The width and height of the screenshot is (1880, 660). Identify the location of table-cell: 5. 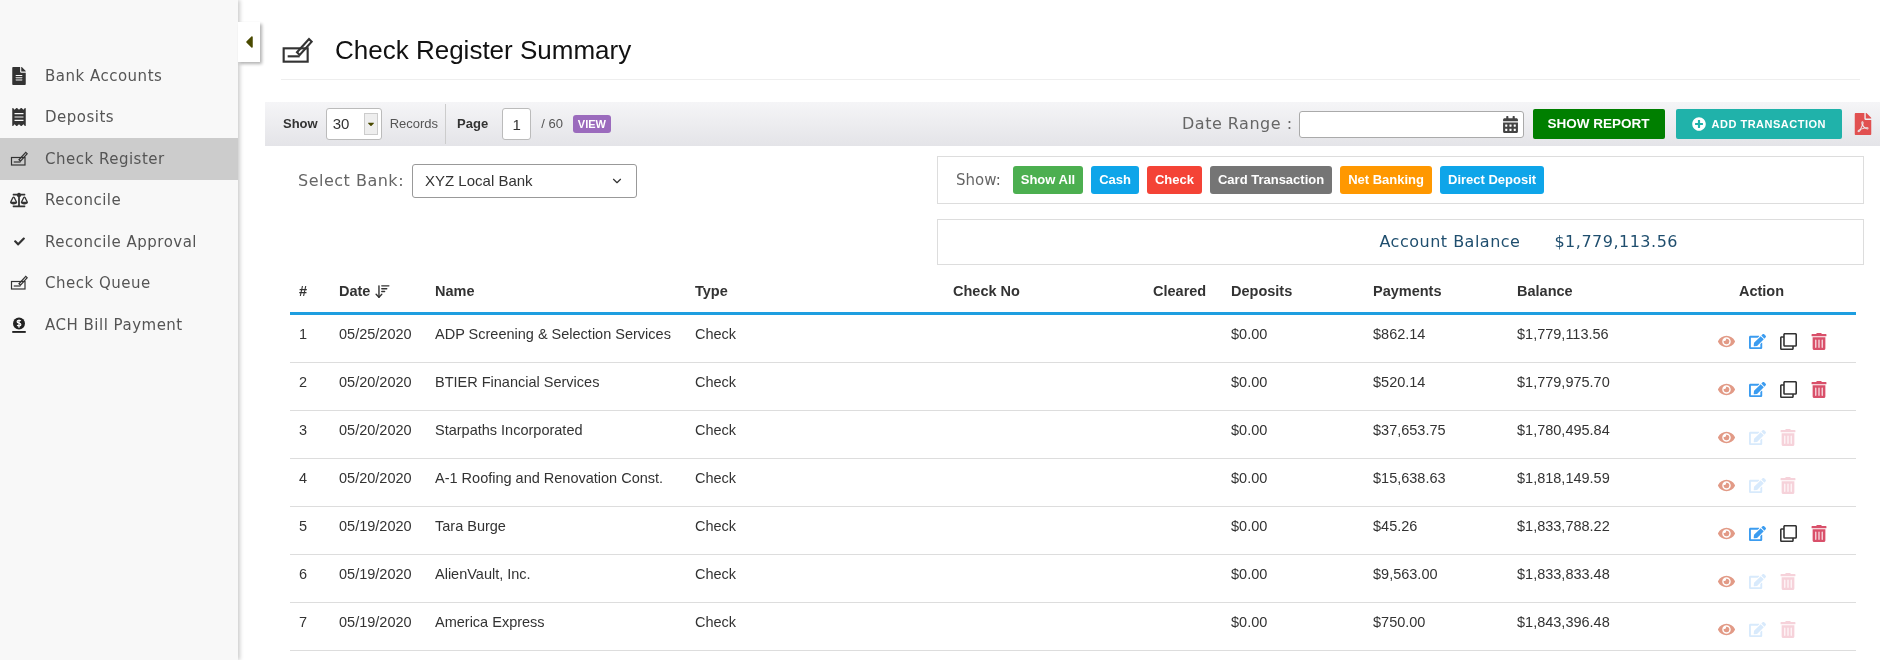
(303, 526).